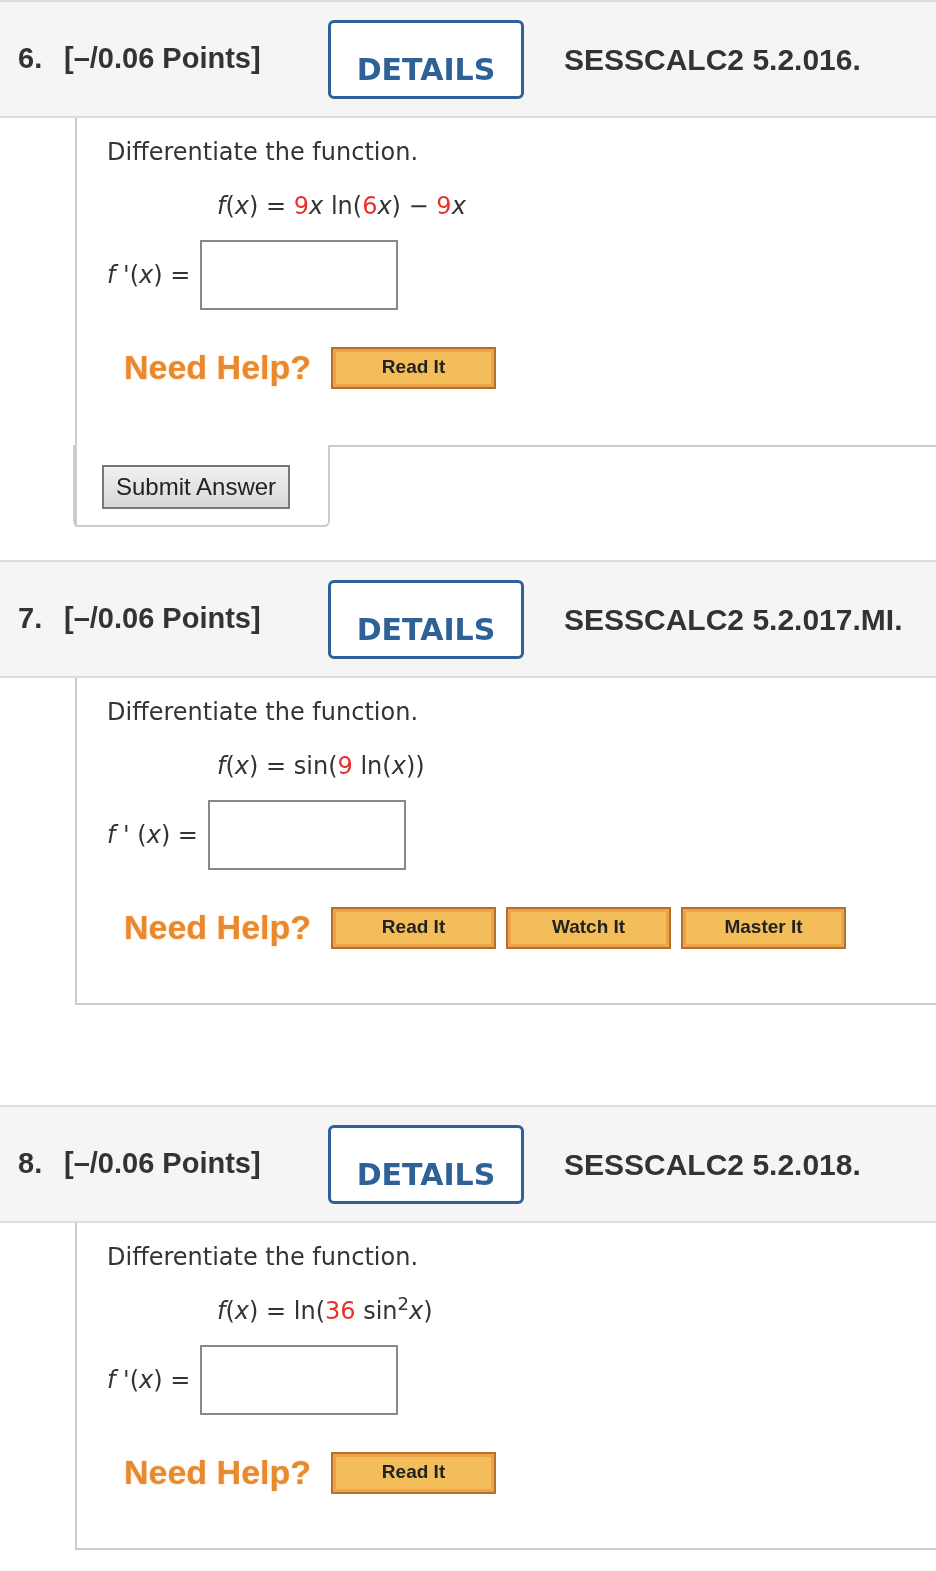 The height and width of the screenshot is (1571, 936). Describe the element at coordinates (712, 59) in the screenshot. I see `problem-reference: SESSCALC2 5.2.016.` at that location.